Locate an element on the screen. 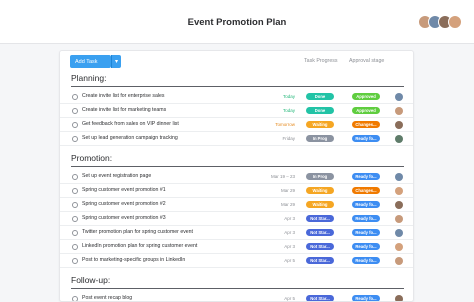 This screenshot has height=302, width=474. task-name: Spring customer event promotion #3 is located at coordinates (124, 218).